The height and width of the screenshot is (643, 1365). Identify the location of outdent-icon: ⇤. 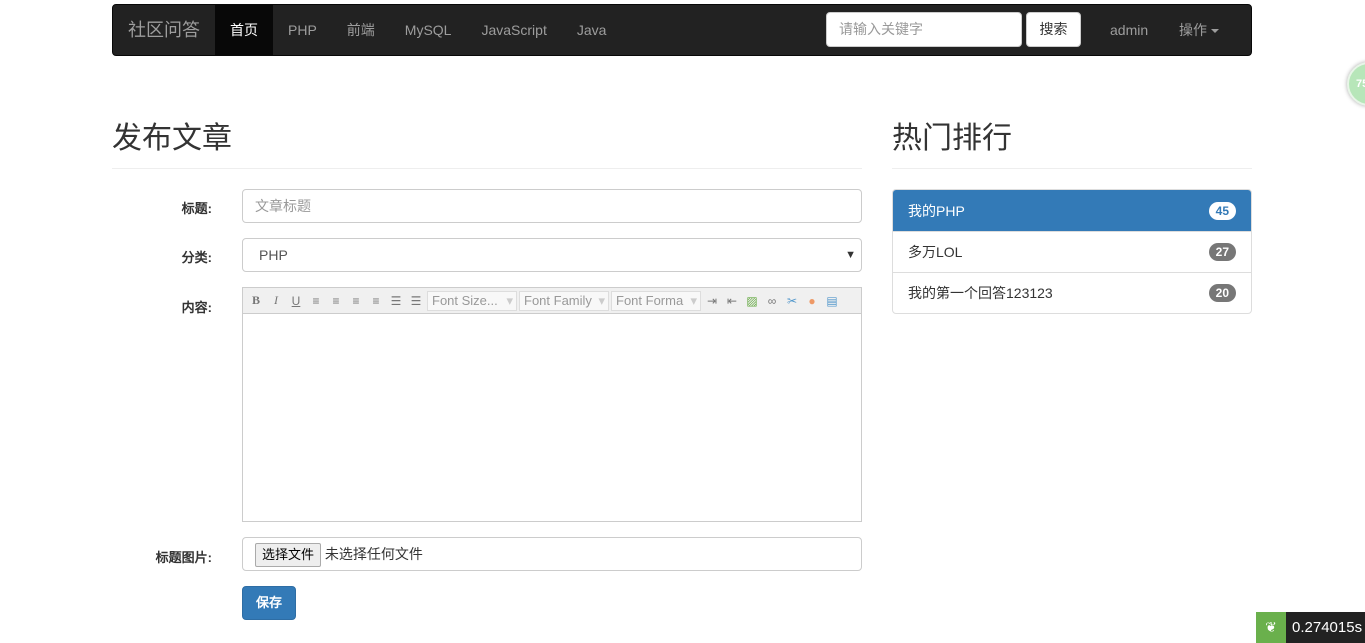
(732, 301).